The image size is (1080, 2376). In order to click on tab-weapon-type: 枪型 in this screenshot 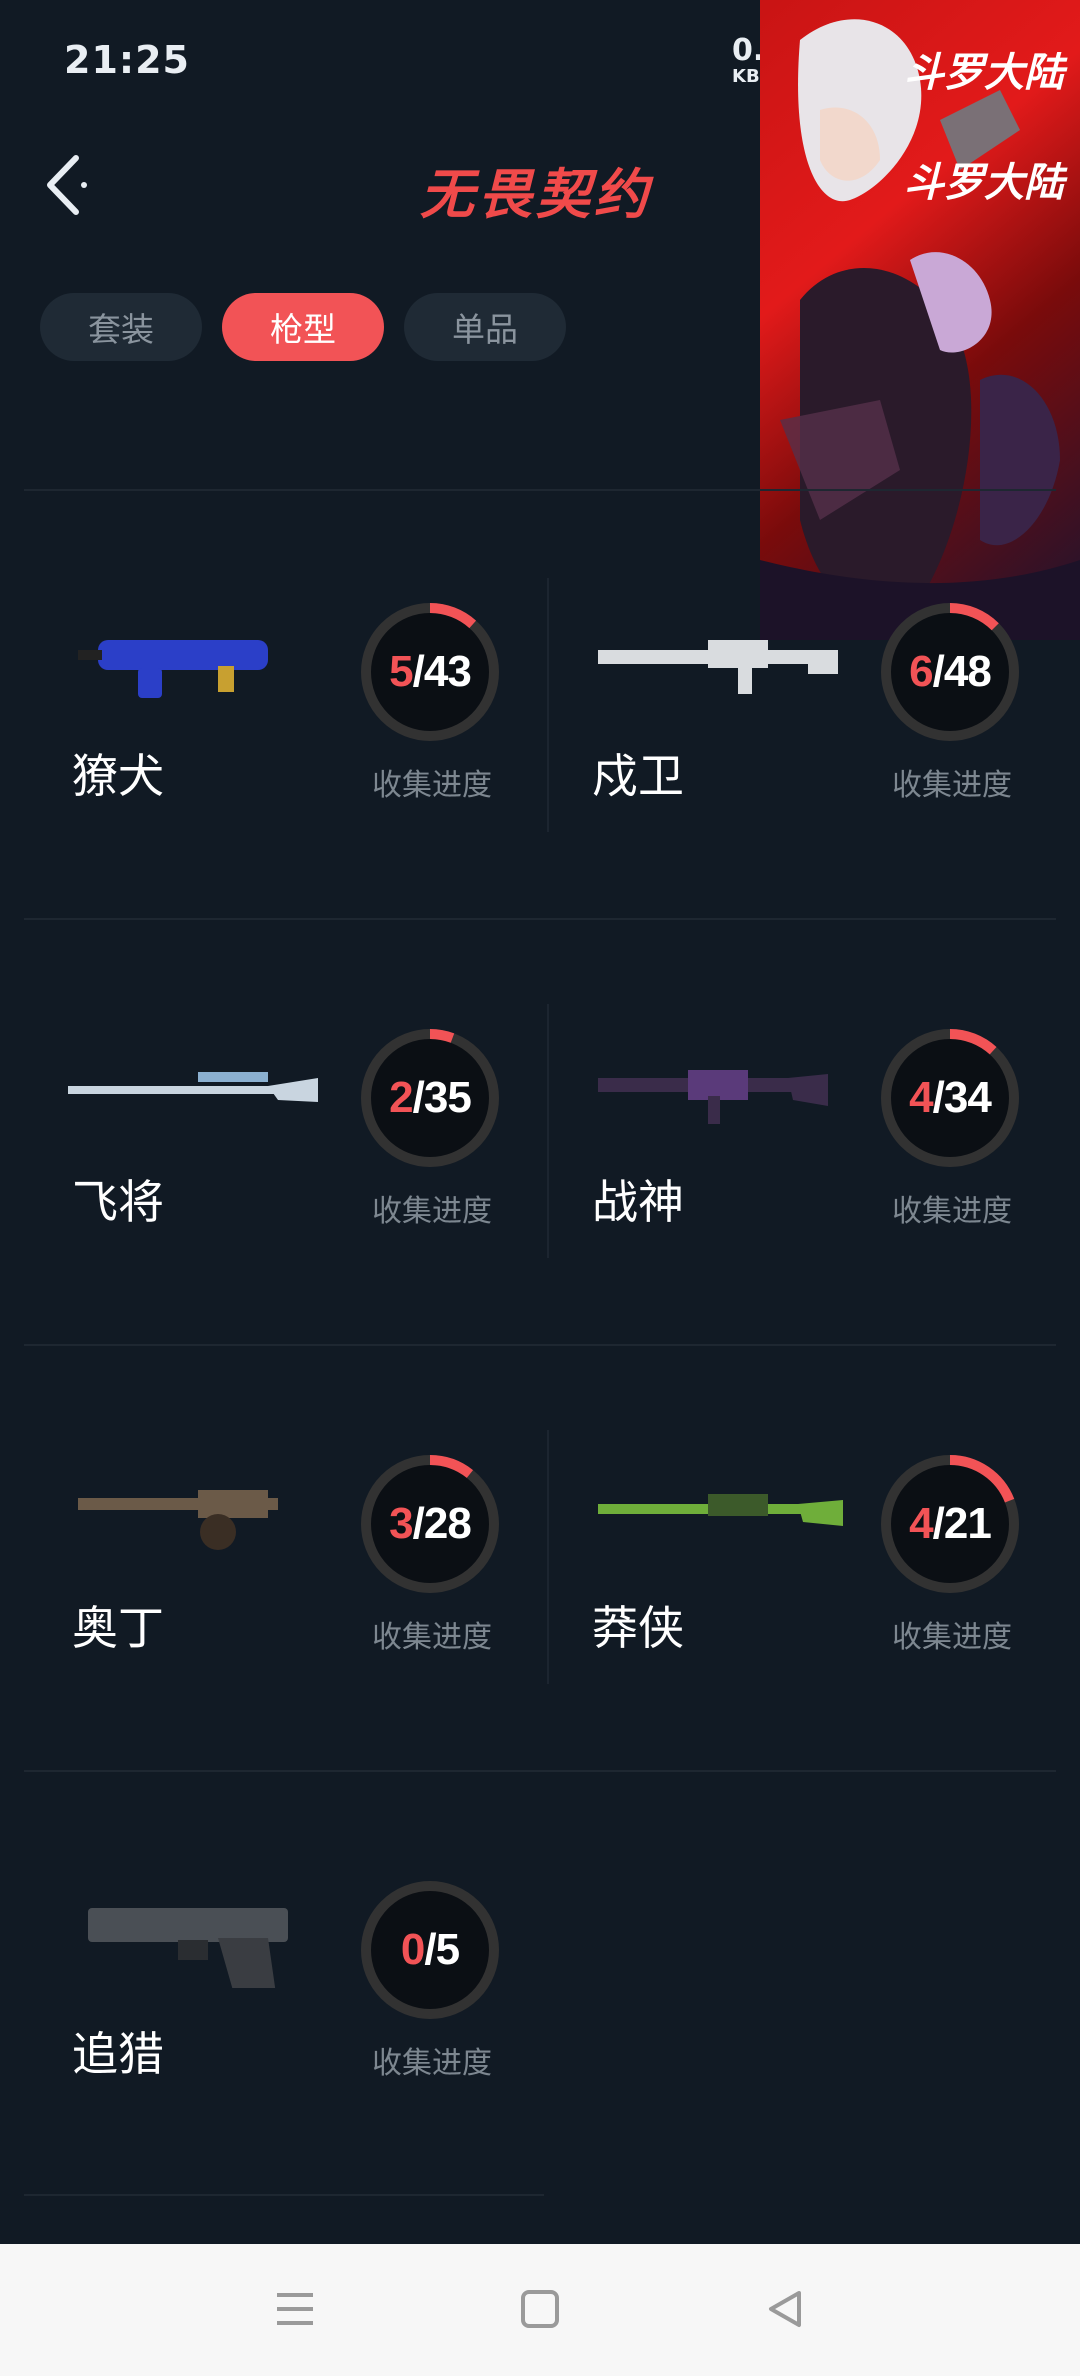, I will do `click(303, 327)`.